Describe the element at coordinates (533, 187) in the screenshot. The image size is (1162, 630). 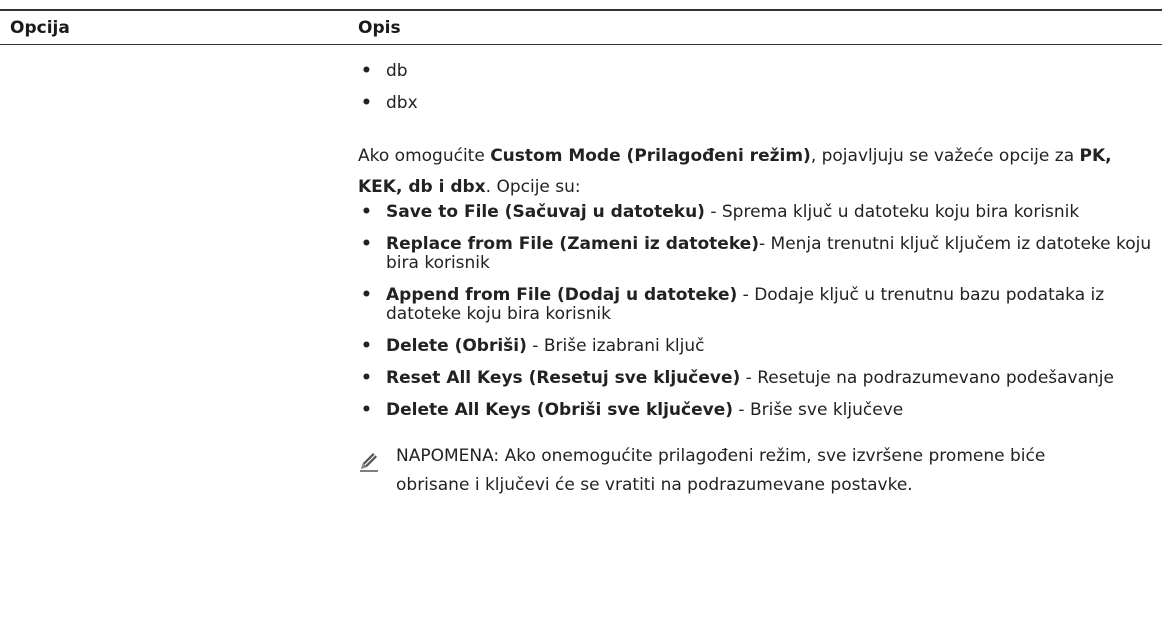
I see `paragraph-text: . Opcije su:` at that location.